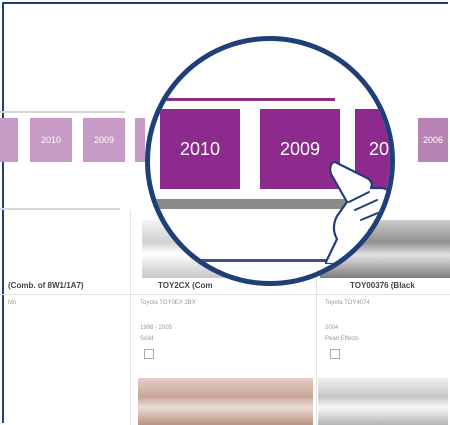 The width and height of the screenshot is (450, 425). Describe the element at coordinates (156, 328) in the screenshot. I see `color-years: 1998 - 2005` at that location.